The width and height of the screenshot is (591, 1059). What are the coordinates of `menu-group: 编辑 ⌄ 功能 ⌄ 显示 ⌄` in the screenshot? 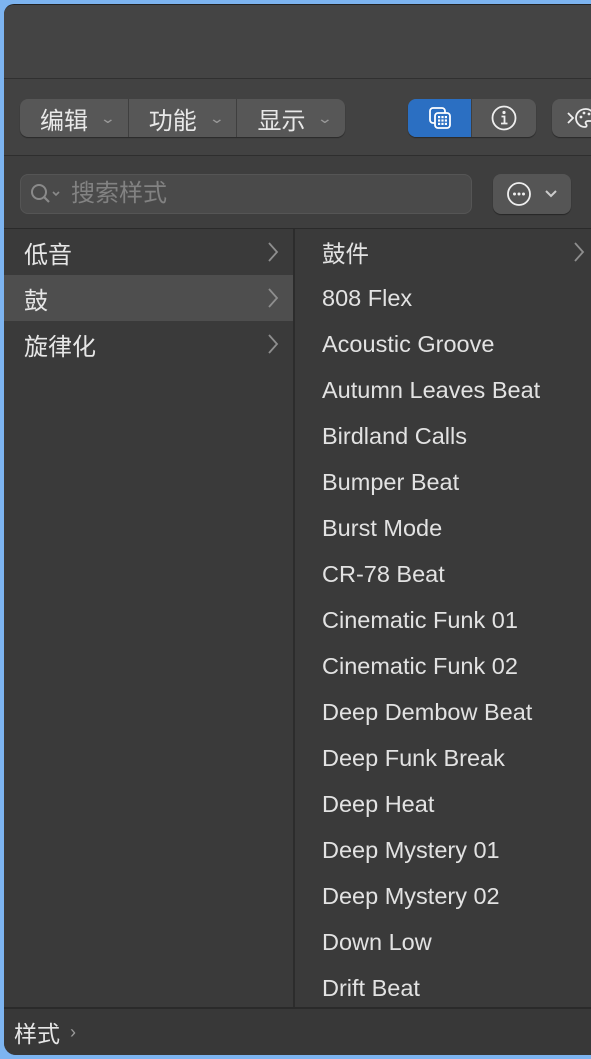 It's located at (183, 118).